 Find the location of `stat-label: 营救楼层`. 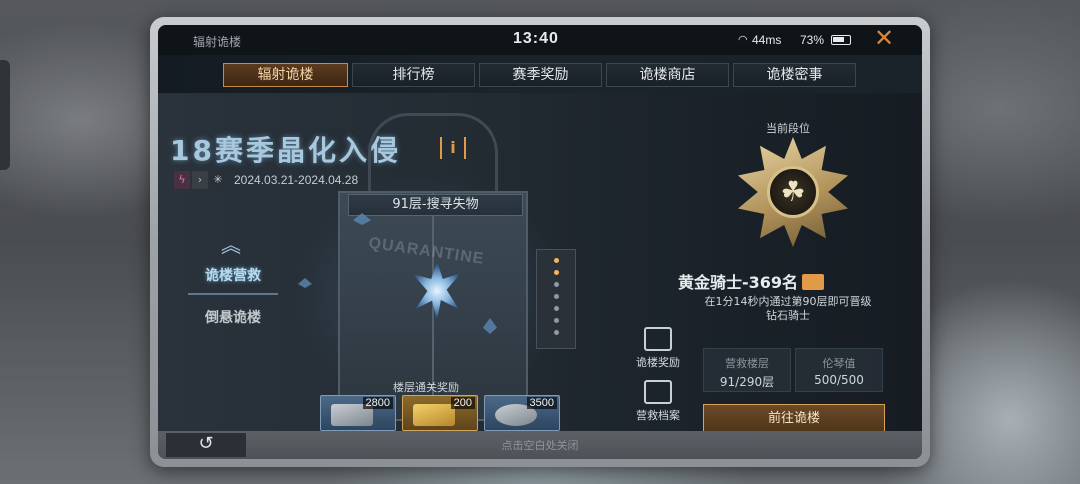

stat-label: 营救楼层 is located at coordinates (747, 363).